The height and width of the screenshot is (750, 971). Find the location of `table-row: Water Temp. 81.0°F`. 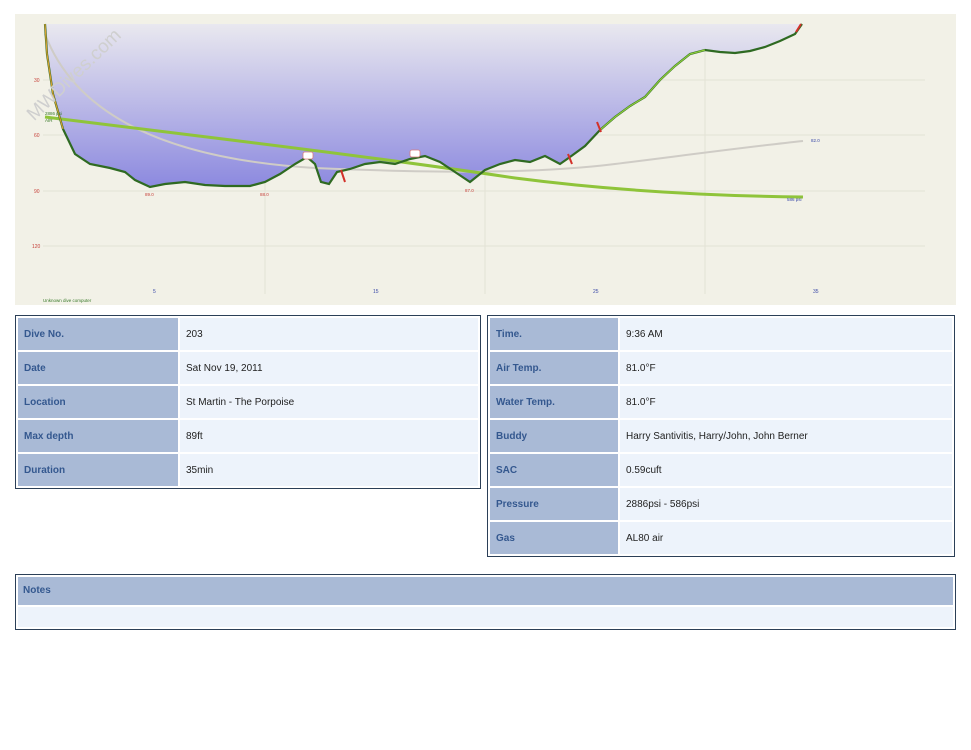

table-row: Water Temp. 81.0°F is located at coordinates (721, 402).